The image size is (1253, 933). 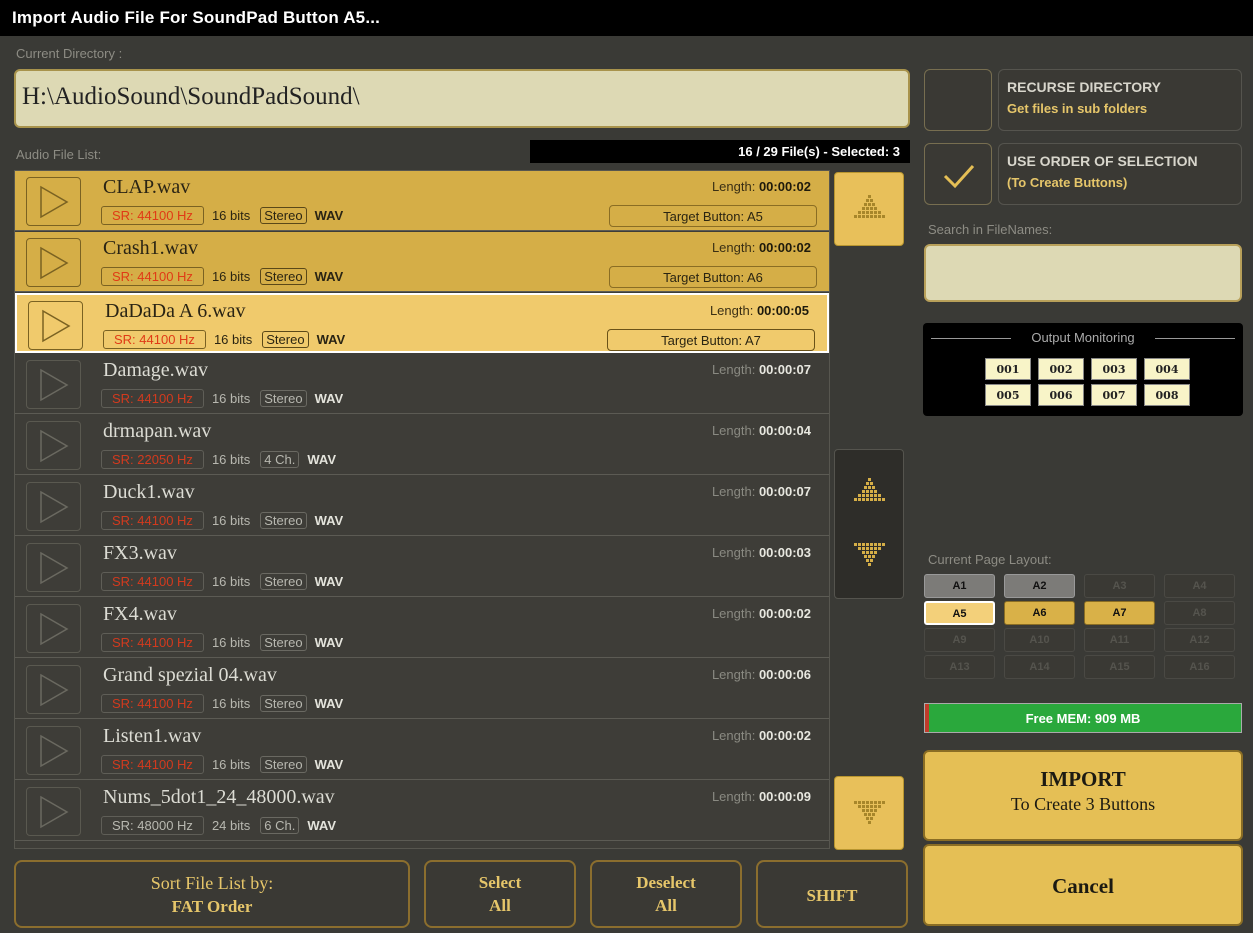 What do you see at coordinates (1061, 369) in the screenshot?
I see `output-channel-button: 002` at bounding box center [1061, 369].